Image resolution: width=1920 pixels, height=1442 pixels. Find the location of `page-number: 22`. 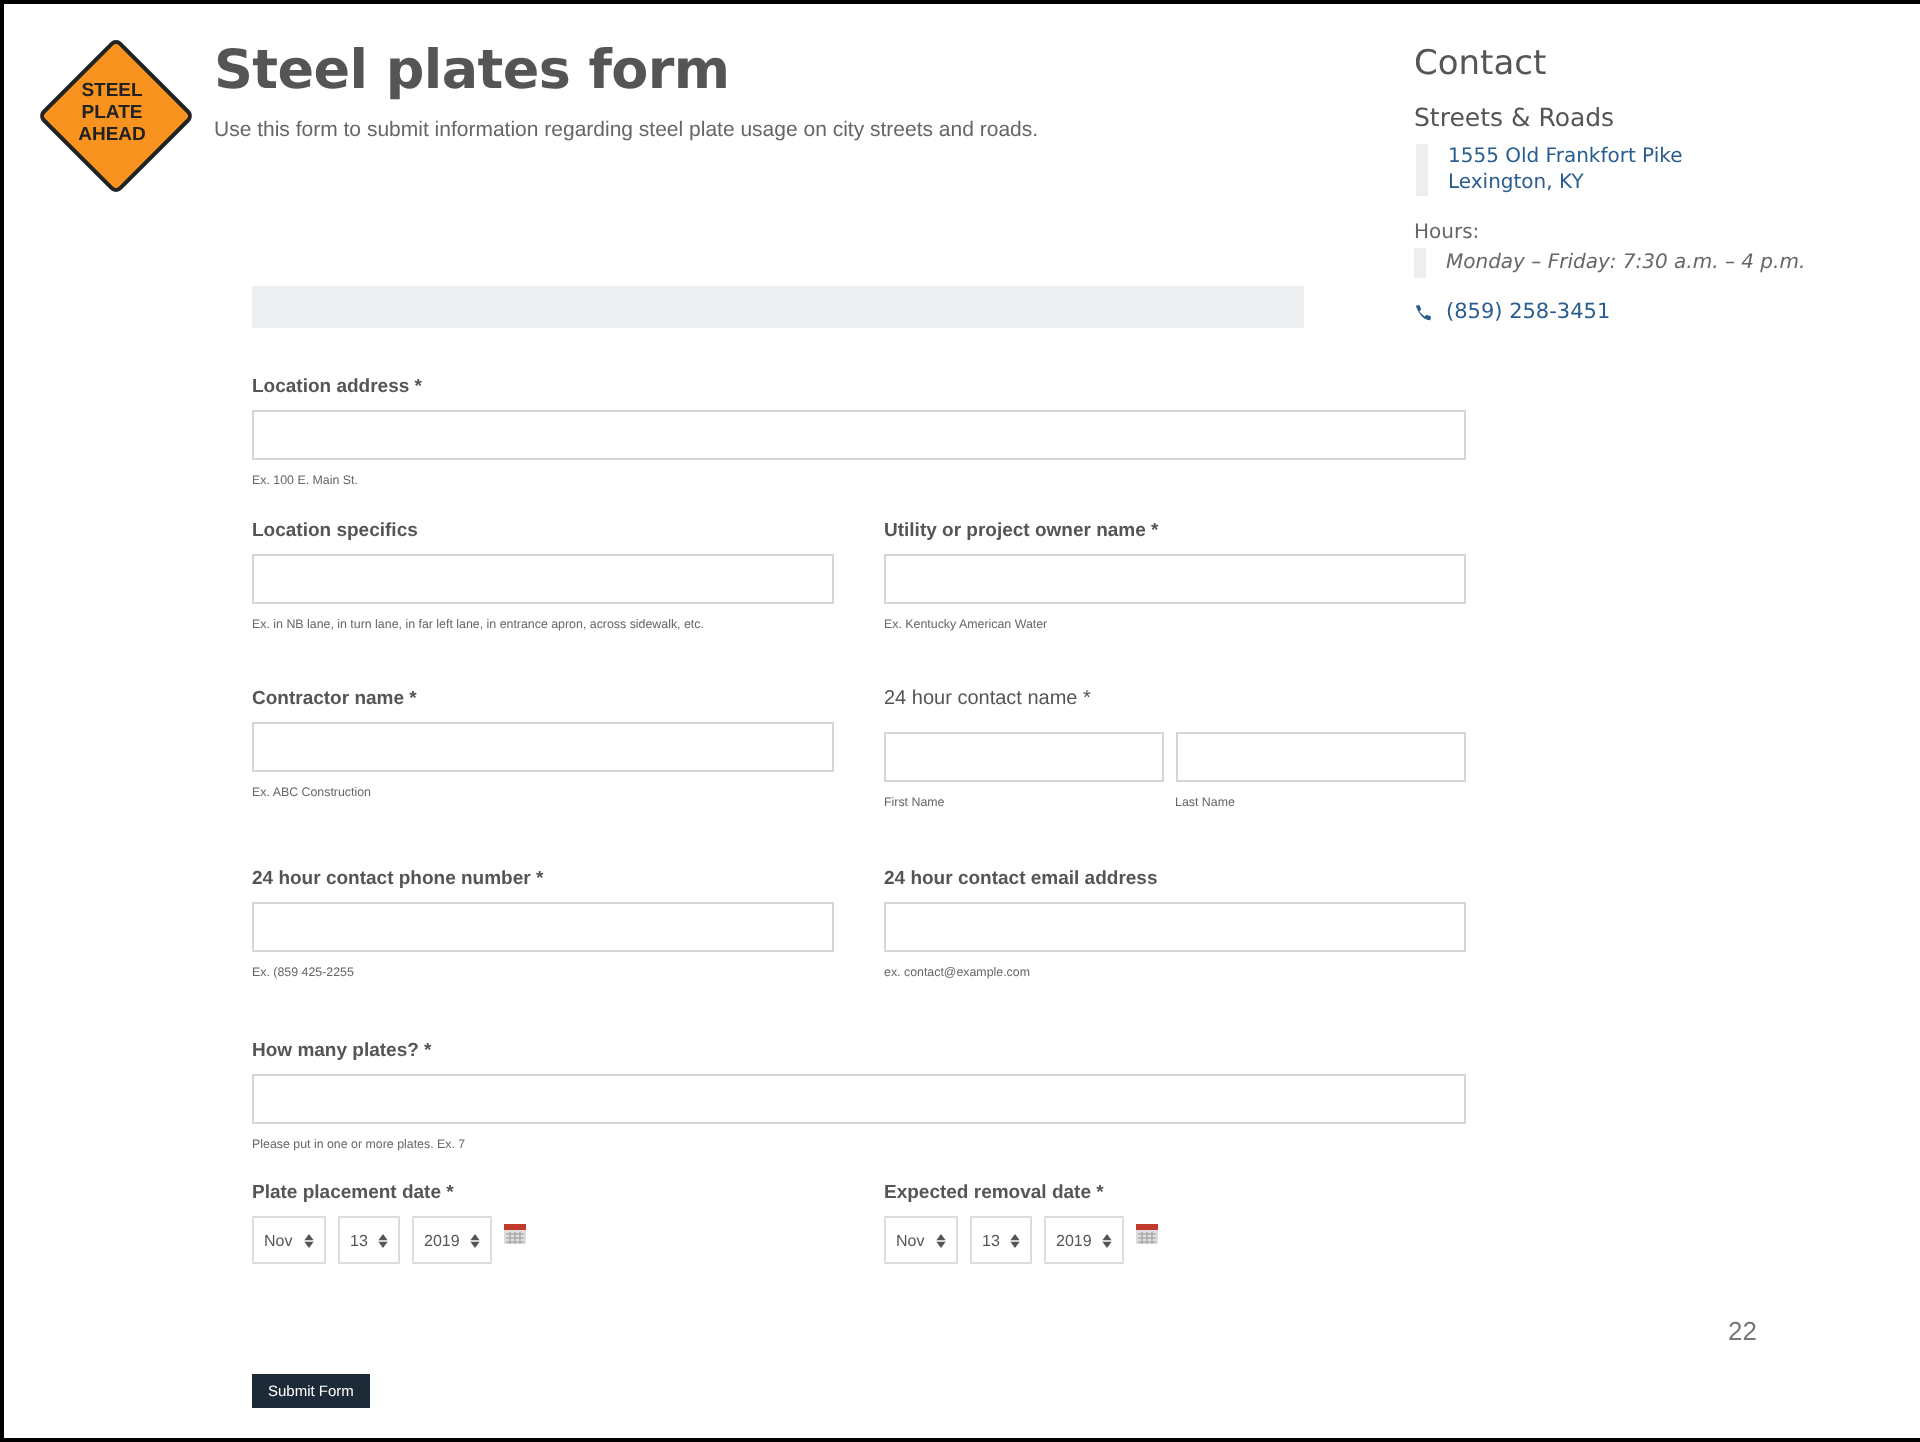

page-number: 22 is located at coordinates (1742, 1331).